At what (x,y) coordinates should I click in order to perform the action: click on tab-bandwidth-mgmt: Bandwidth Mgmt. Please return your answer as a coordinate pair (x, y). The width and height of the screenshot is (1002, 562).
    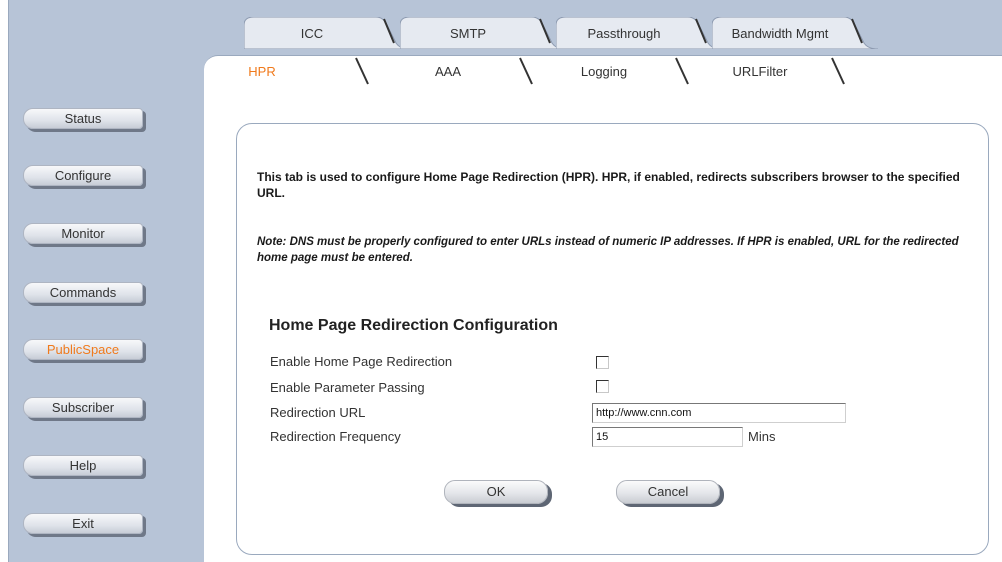
    Looking at the image, I should click on (795, 33).